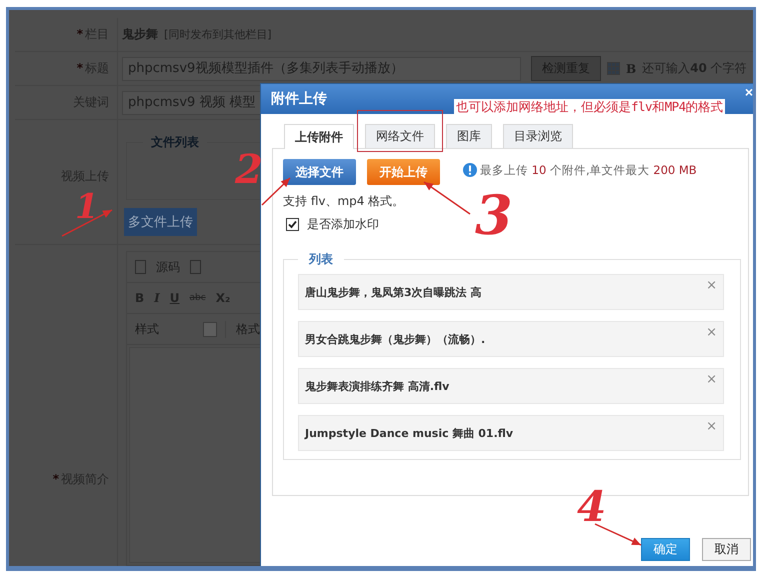  Describe the element at coordinates (588, 170) in the screenshot. I see `upload-limit-text: 最多上传 10 个附件,单文件最大 200 MB` at that location.